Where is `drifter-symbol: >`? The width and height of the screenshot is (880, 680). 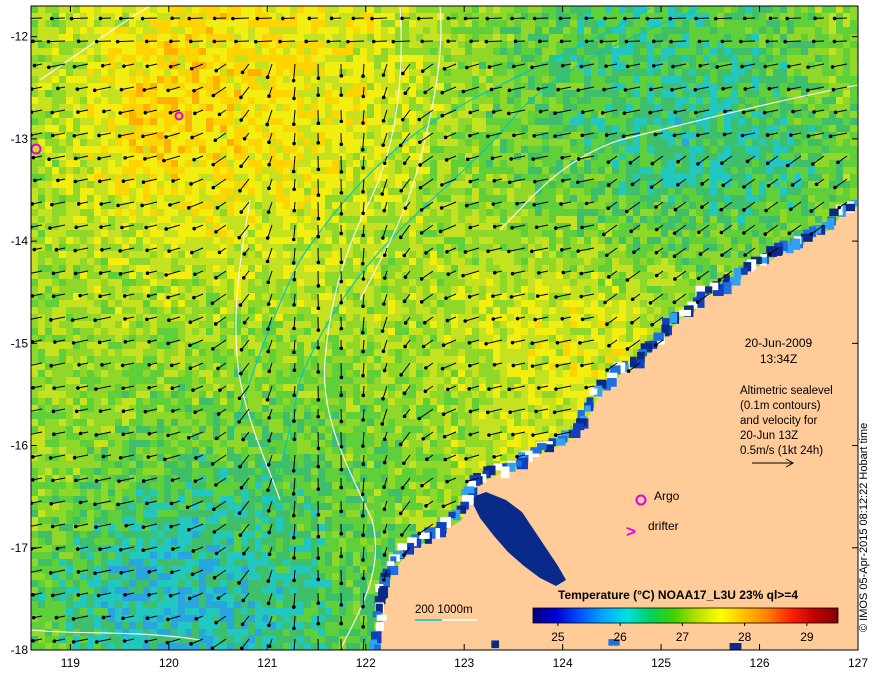 drifter-symbol: > is located at coordinates (631, 531).